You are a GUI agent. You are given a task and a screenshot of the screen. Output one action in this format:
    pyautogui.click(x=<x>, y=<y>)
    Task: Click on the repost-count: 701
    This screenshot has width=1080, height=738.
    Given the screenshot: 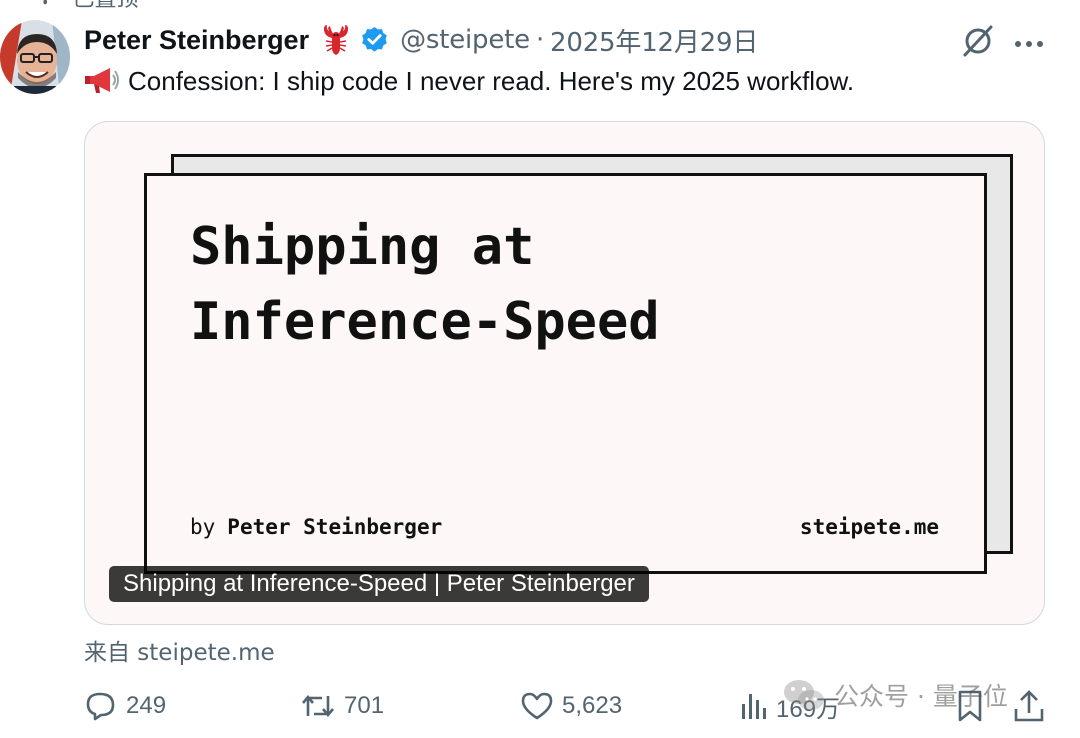 What is the action you would take?
    pyautogui.click(x=364, y=705)
    